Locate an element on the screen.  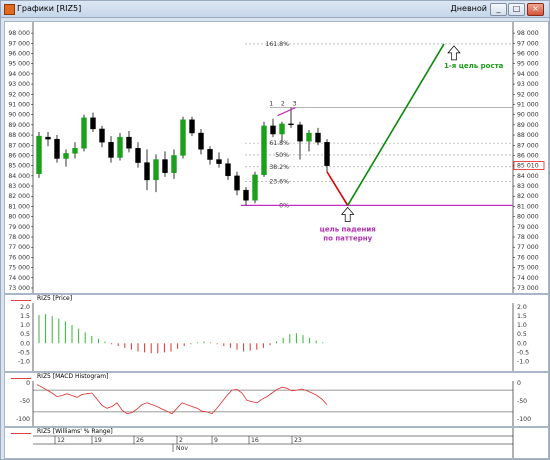
window-title: Графики [RIZ5] is located at coordinates (49, 8).